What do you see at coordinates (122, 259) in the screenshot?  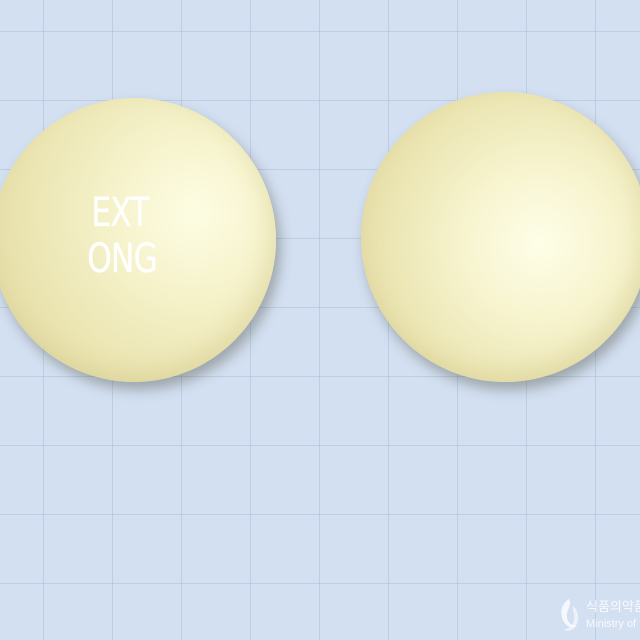 I see `imprint-line-2: ONG` at bounding box center [122, 259].